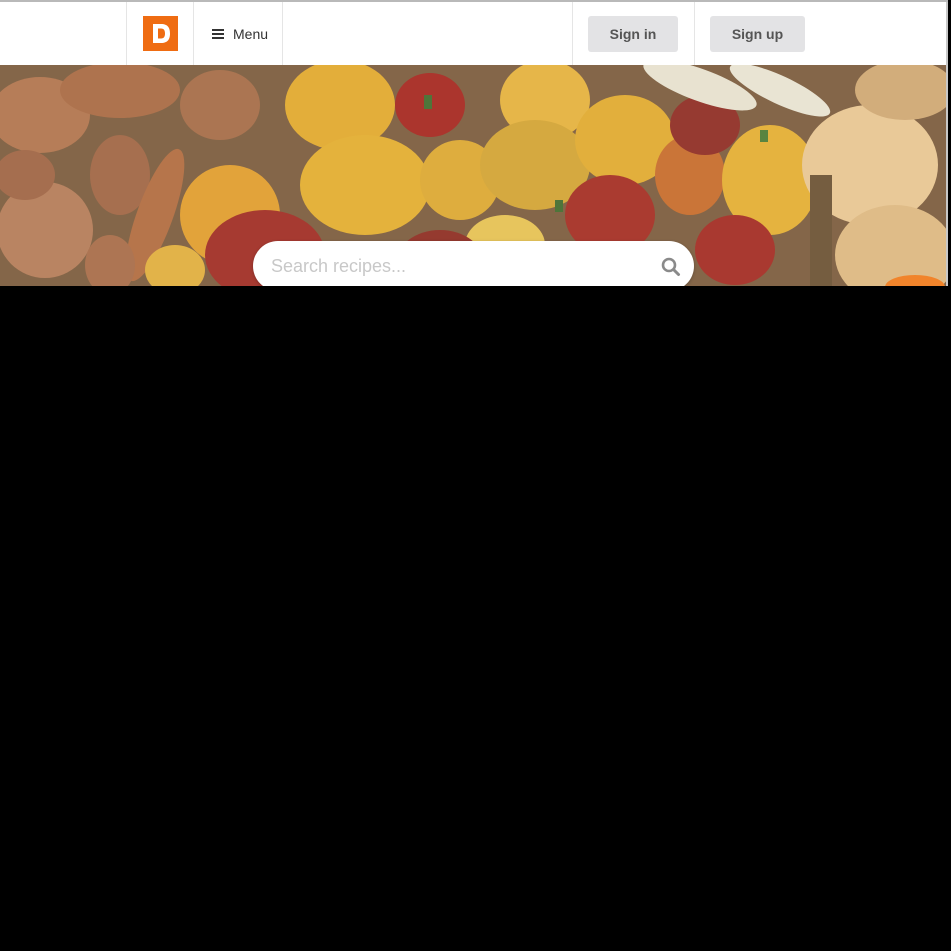 The height and width of the screenshot is (951, 951). What do you see at coordinates (251, 34) in the screenshot?
I see `menu-label: Menu` at bounding box center [251, 34].